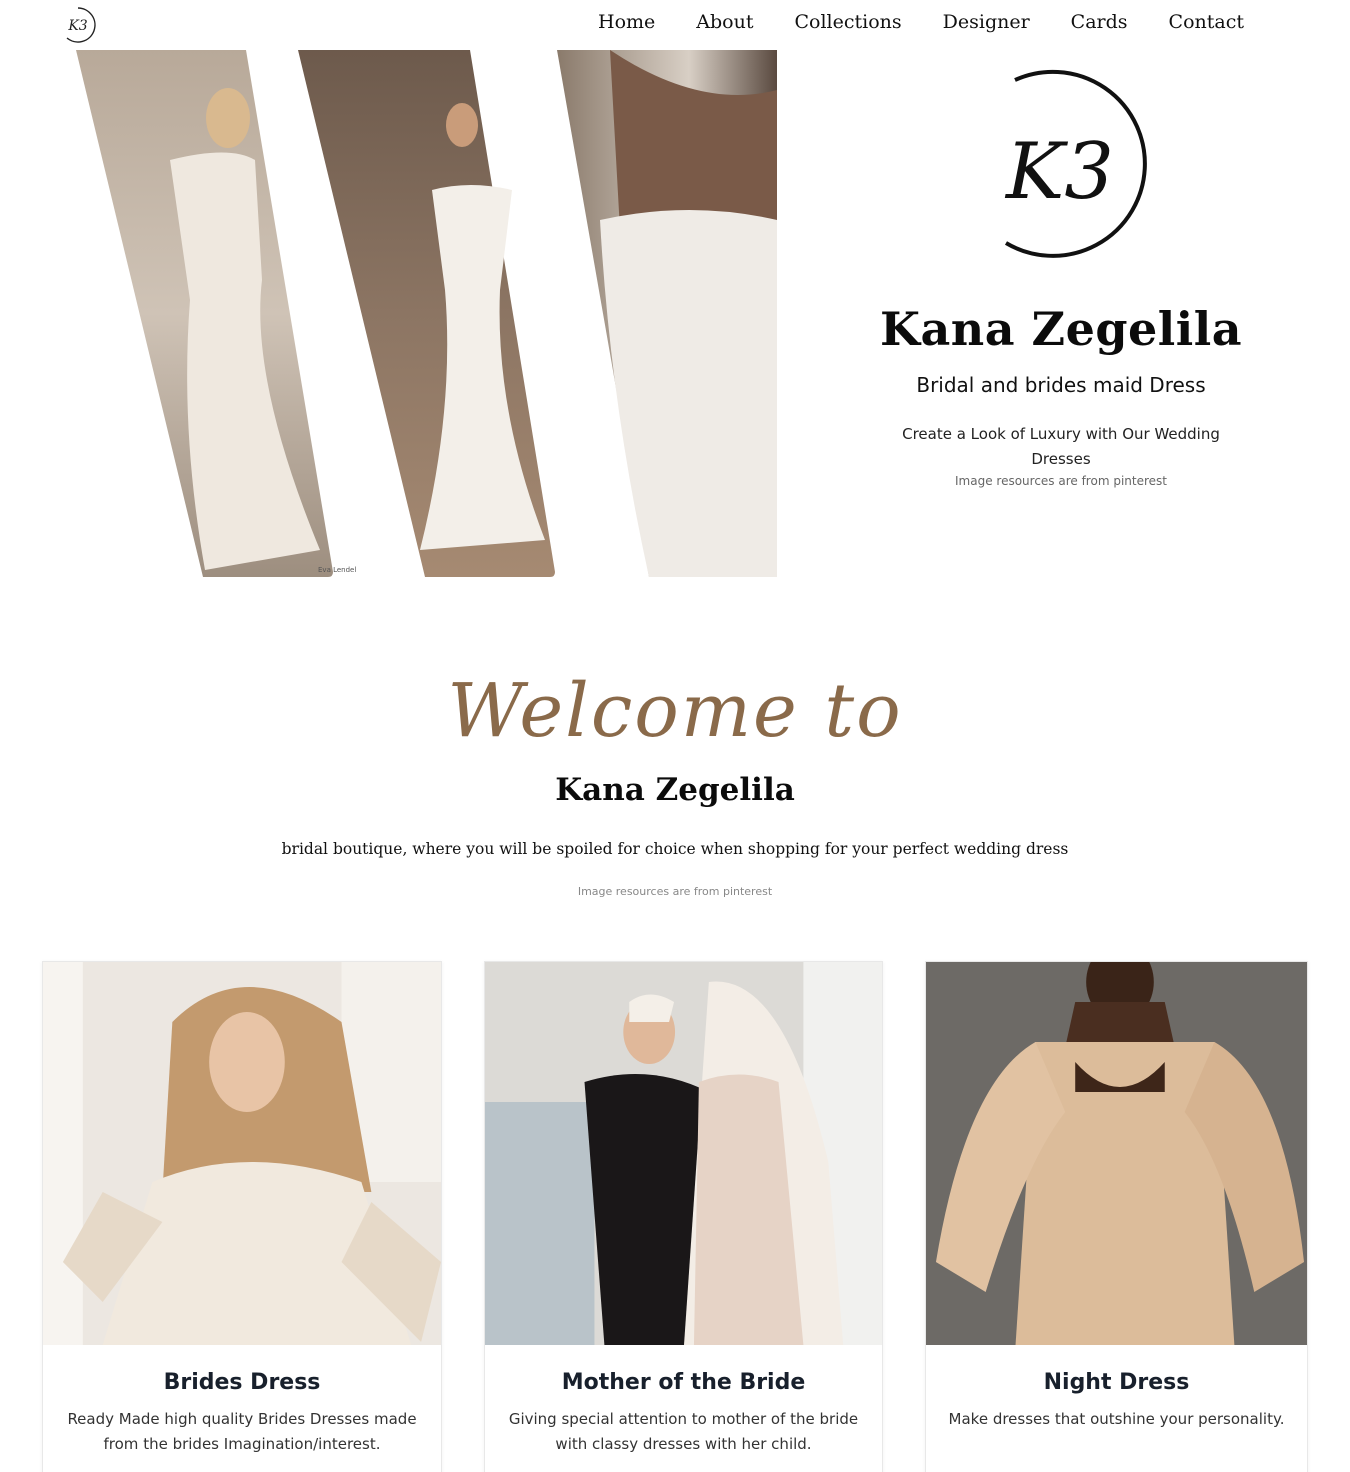 Image resolution: width=1350 pixels, height=1472 pixels. What do you see at coordinates (1099, 22) in the screenshot?
I see `nav-link-cards: Cards` at bounding box center [1099, 22].